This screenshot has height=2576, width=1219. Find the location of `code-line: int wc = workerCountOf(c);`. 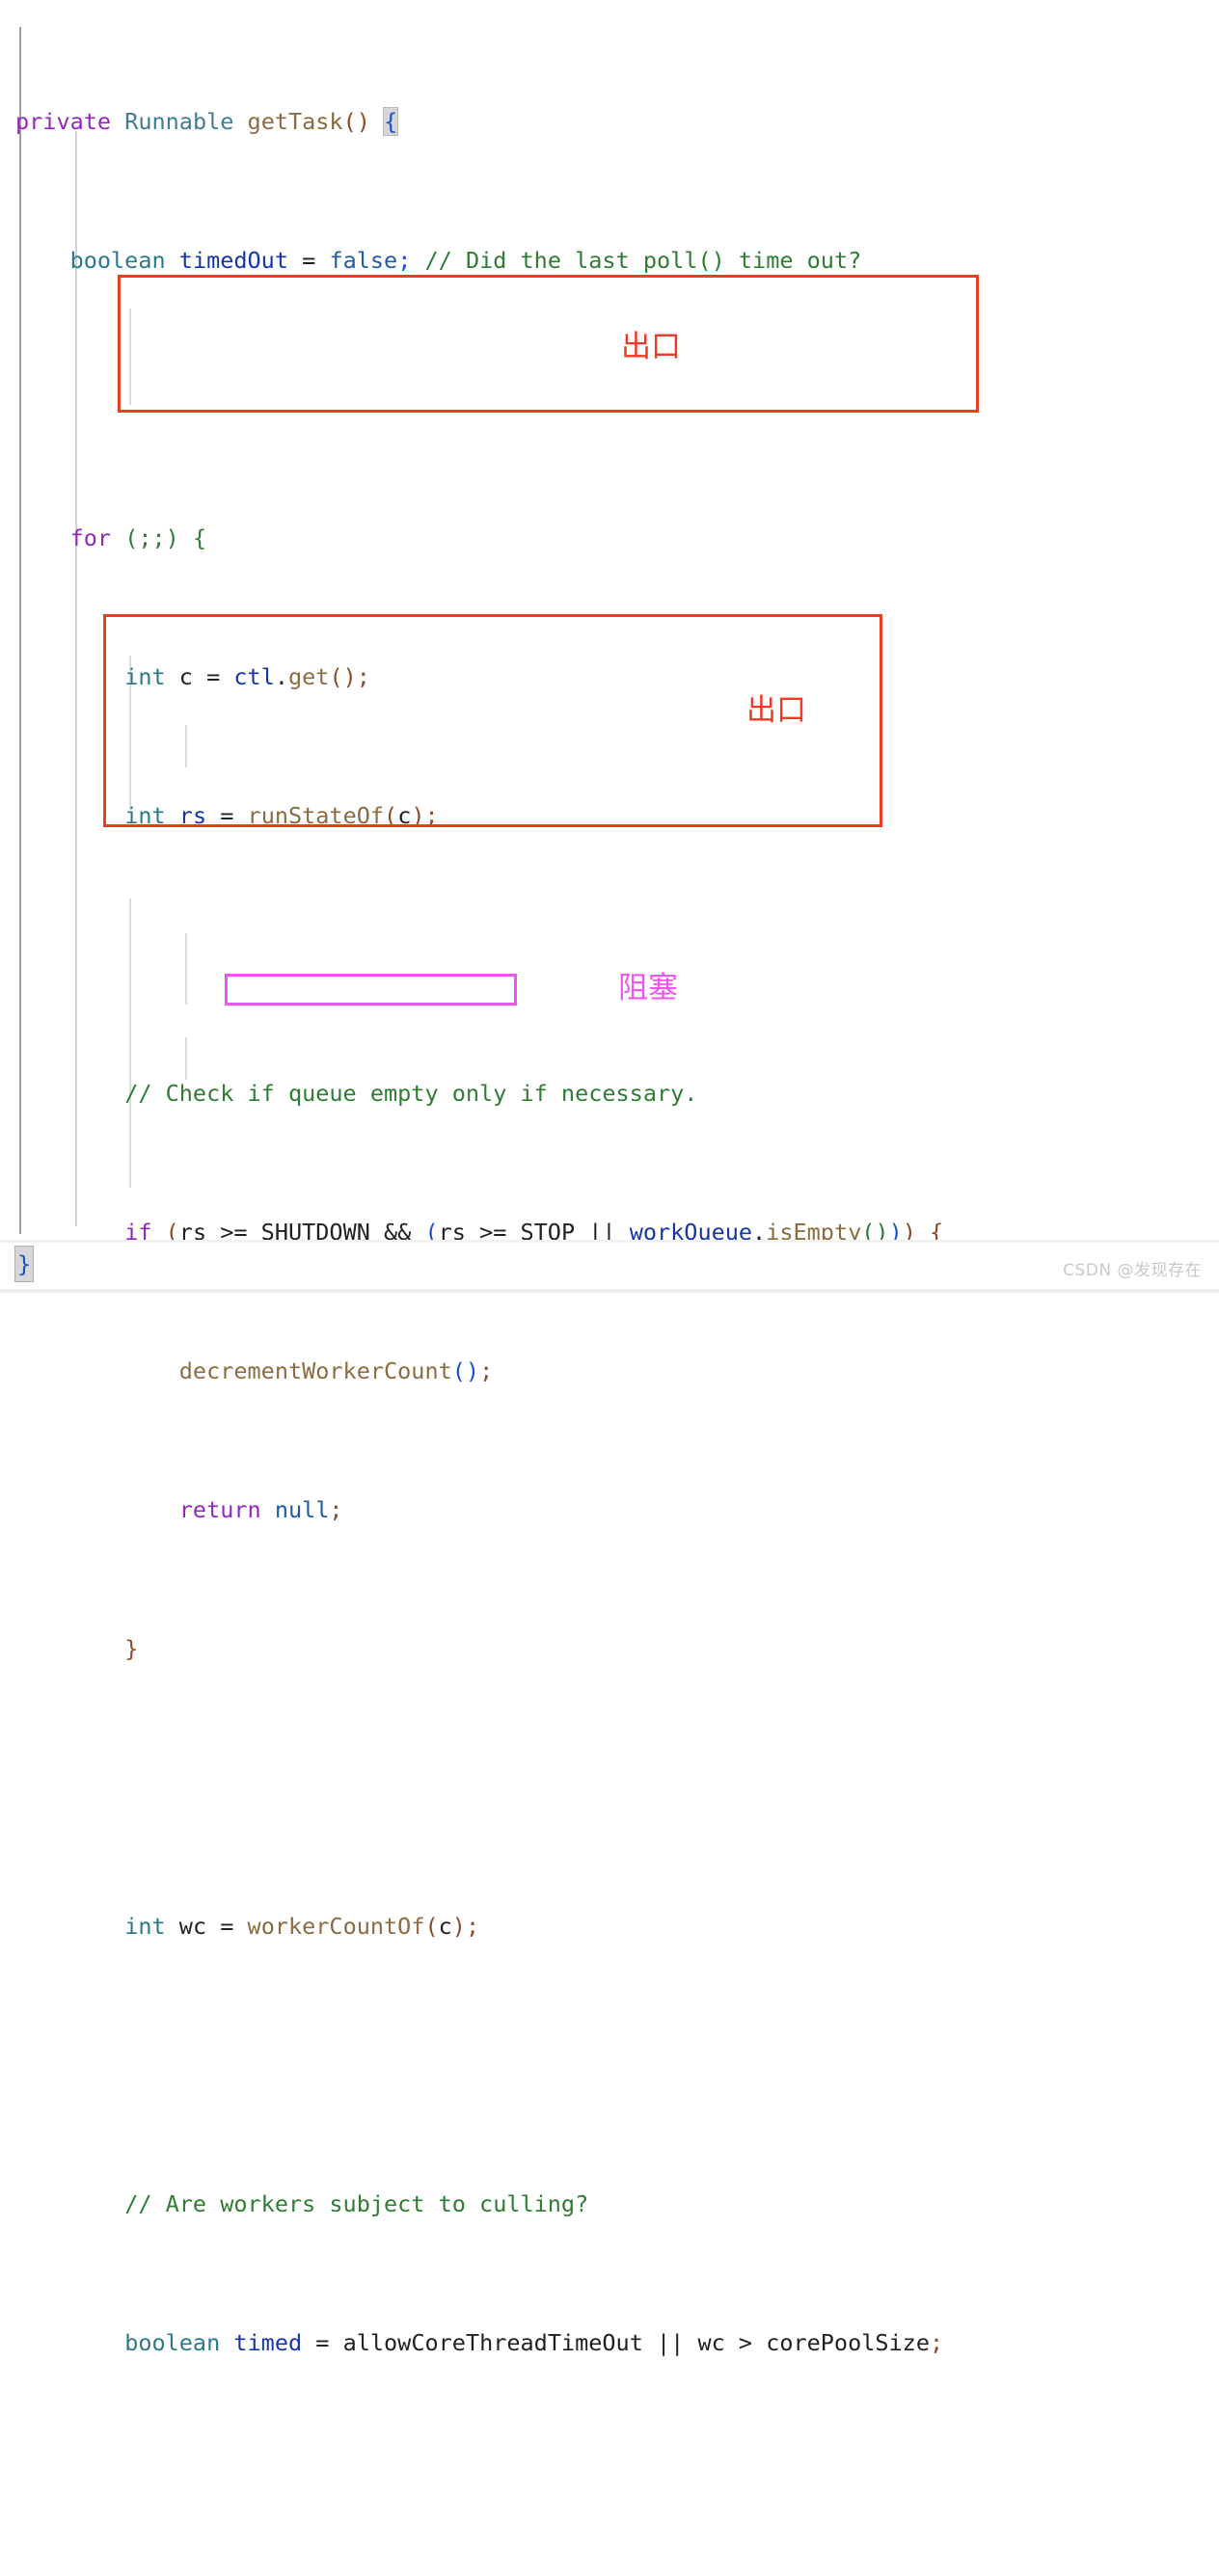

code-line: int wc = workerCountOf(c); is located at coordinates (478, 1927).